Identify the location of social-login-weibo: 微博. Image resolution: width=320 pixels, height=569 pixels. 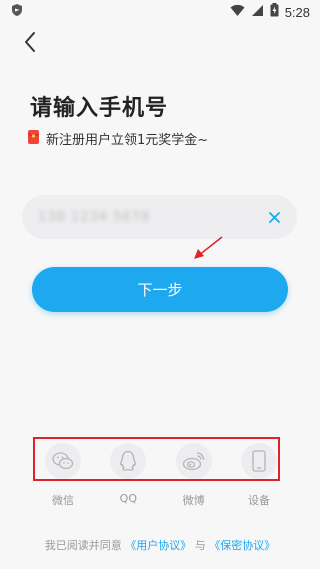
(194, 478).